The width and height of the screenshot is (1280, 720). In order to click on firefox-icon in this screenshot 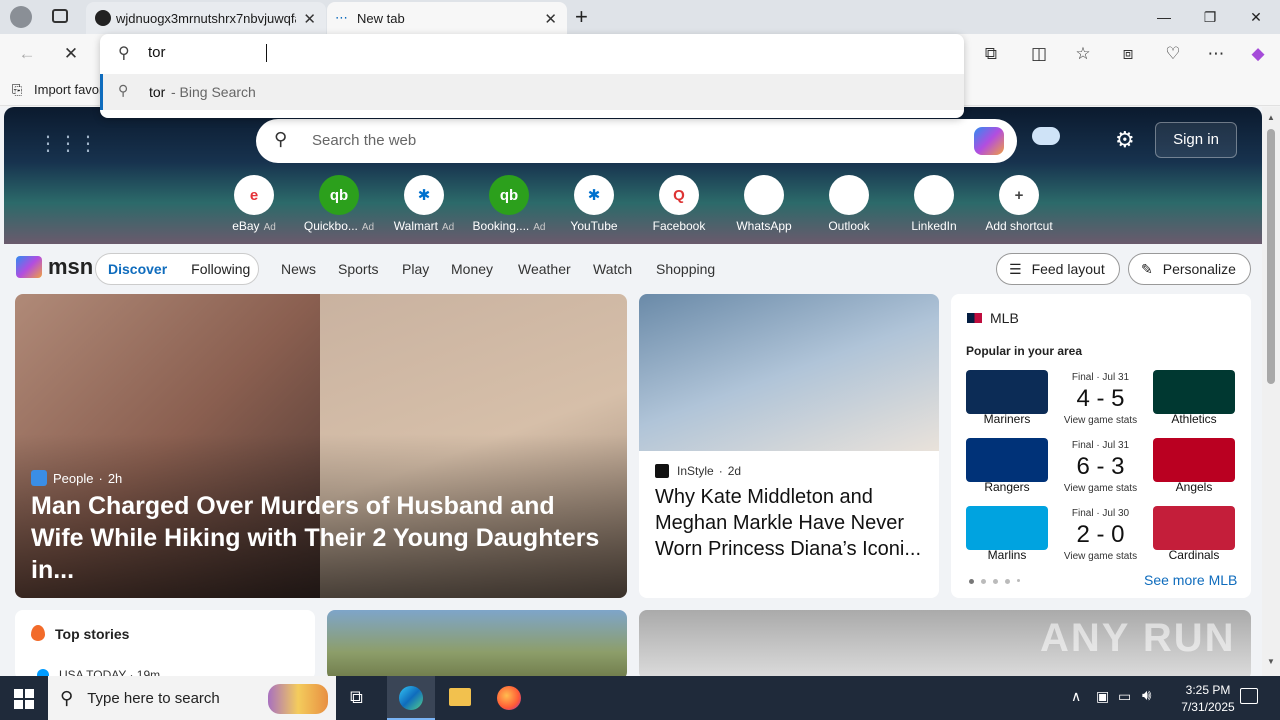, I will do `click(509, 698)`.